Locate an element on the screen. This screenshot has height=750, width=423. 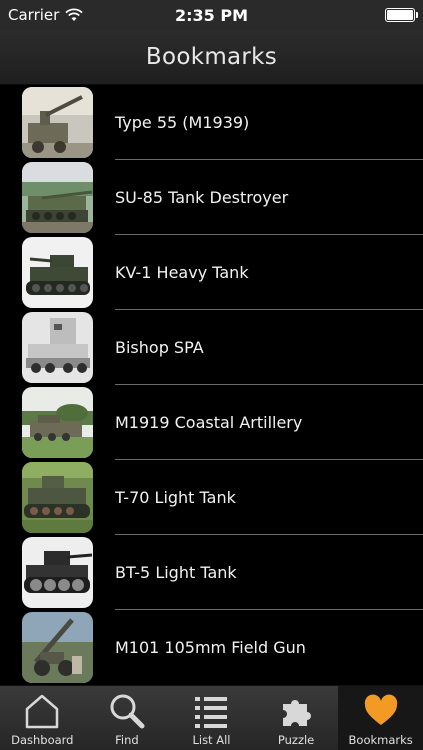
list-item: M1919 Coastal Artillery is located at coordinates (211, 422).